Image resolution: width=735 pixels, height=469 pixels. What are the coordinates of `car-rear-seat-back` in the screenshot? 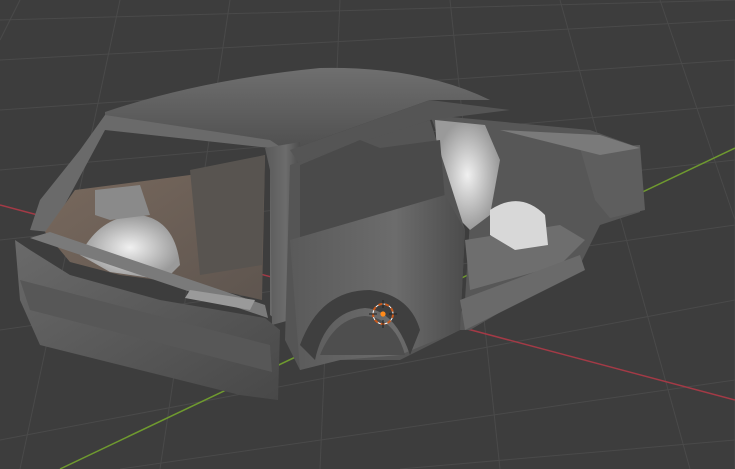 It's located at (227, 215).